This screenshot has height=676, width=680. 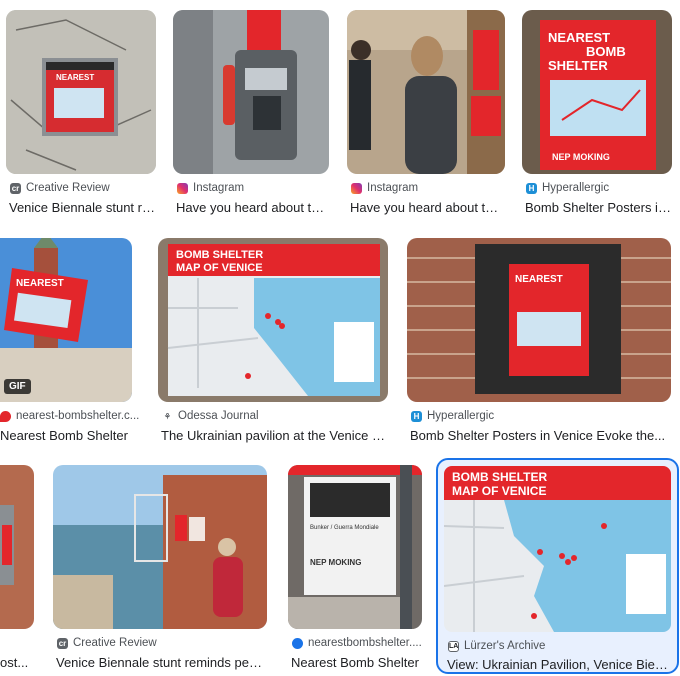 I want to click on waterfront-image, so click(x=160, y=547).